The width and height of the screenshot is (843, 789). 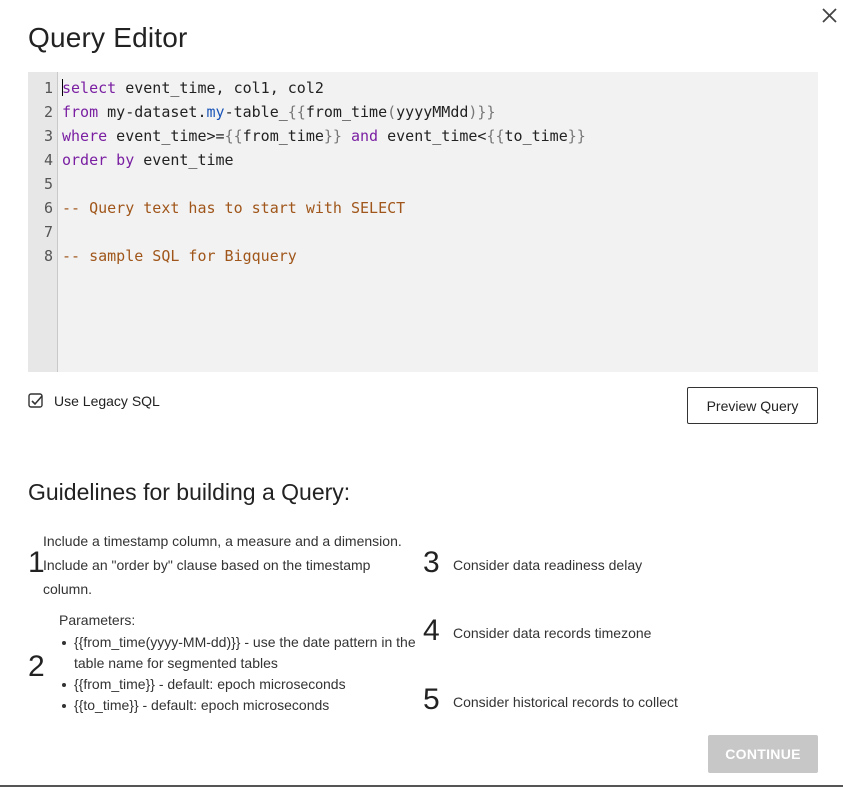 What do you see at coordinates (220, 88) in the screenshot?
I see `code-token: event_time, col1, col2` at bounding box center [220, 88].